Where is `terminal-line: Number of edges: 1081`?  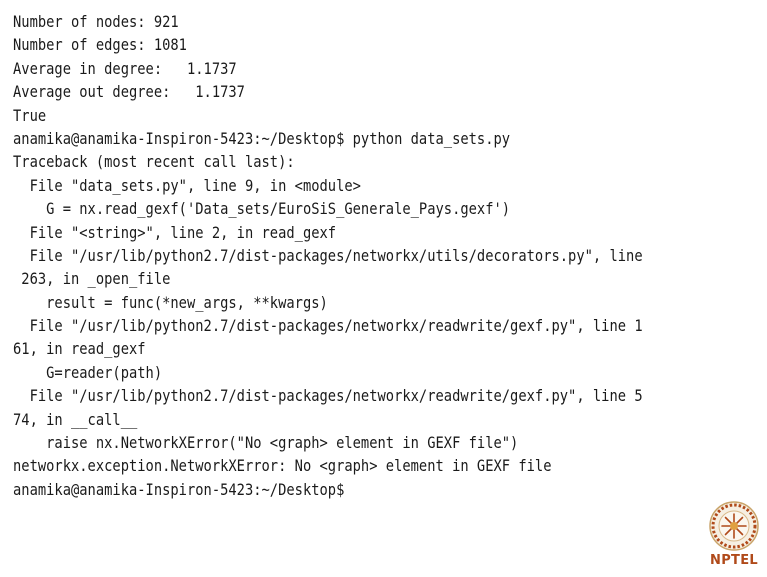
terminal-line: Number of edges: 1081 is located at coordinates (100, 45).